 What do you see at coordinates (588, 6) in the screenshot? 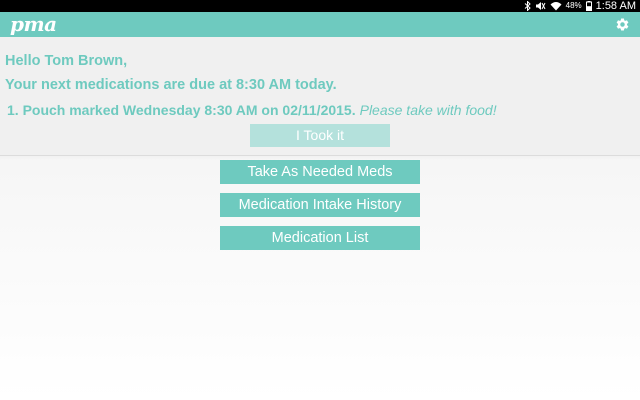
I see `battery-icon` at bounding box center [588, 6].